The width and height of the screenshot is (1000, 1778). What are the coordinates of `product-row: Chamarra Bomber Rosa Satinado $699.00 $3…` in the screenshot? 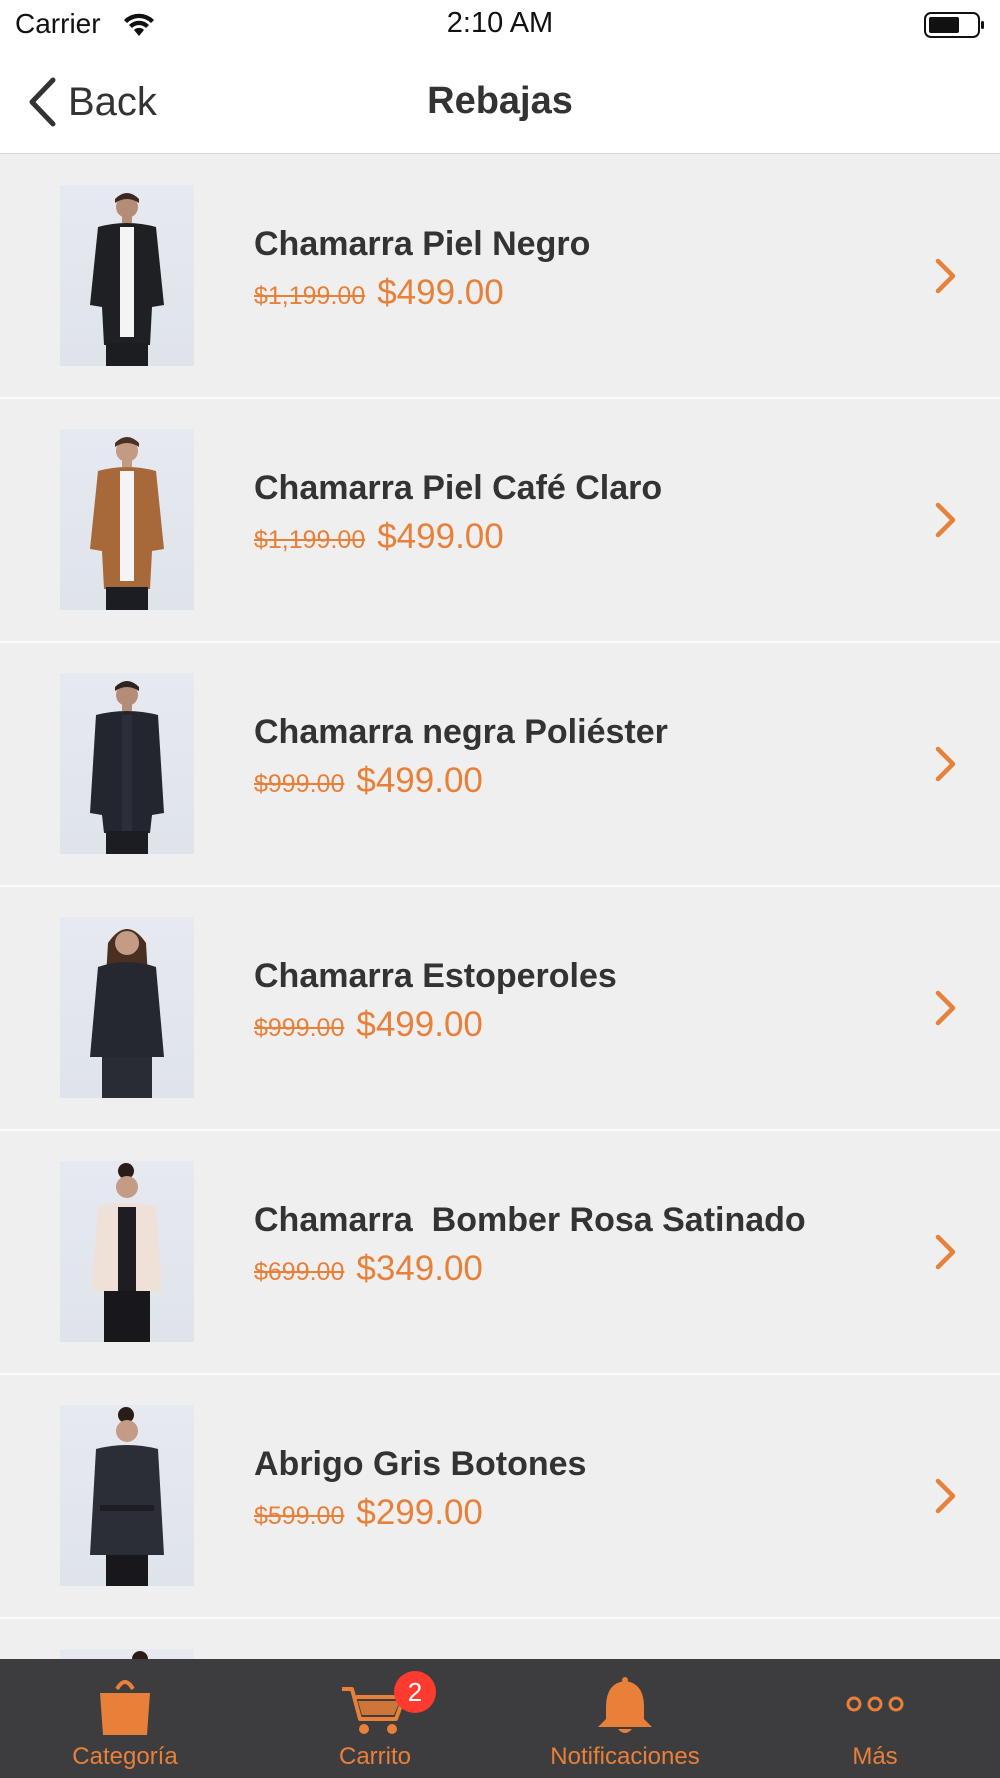 It's located at (500, 1253).